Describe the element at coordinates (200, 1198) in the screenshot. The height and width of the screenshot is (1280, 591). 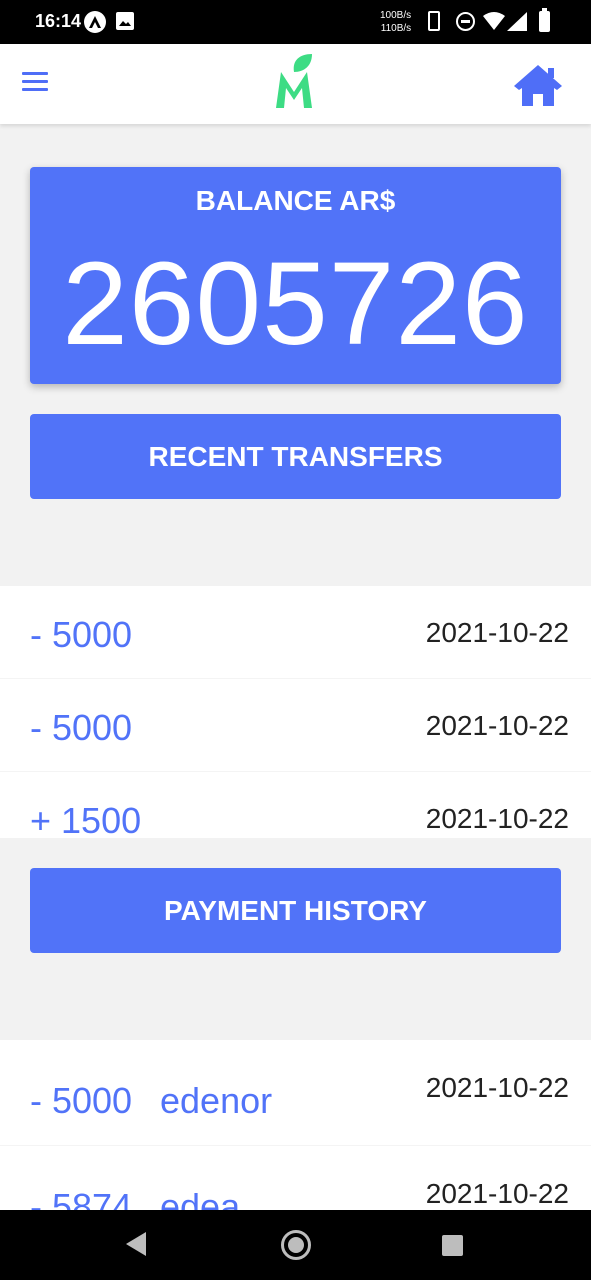
I see `payment-payee: edea` at that location.